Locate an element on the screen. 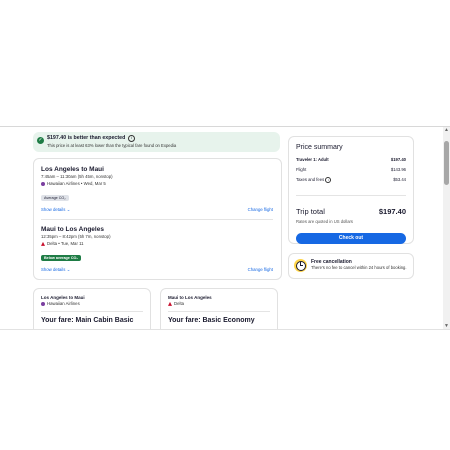 This screenshot has width=450, height=450. fare-airline-text: Delta is located at coordinates (179, 303).